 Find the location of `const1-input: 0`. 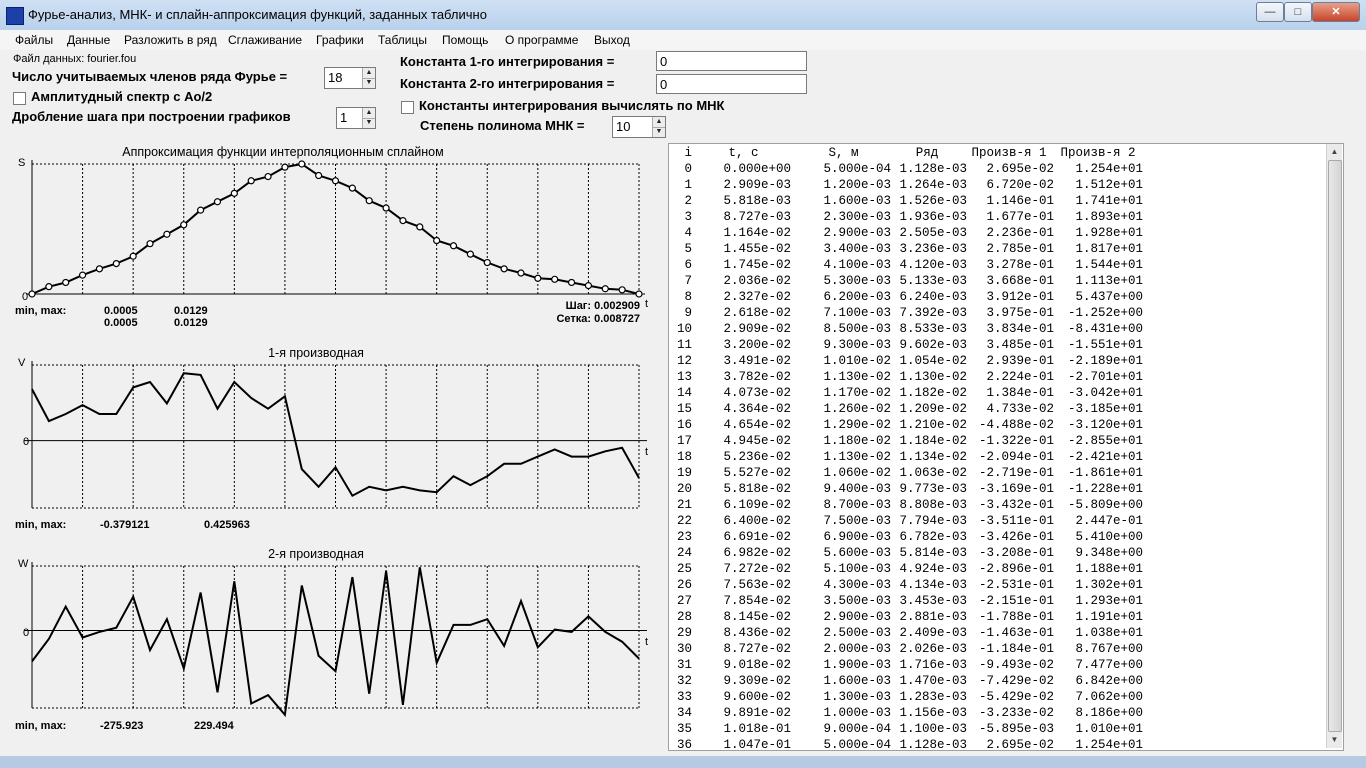

const1-input: 0 is located at coordinates (731, 61).